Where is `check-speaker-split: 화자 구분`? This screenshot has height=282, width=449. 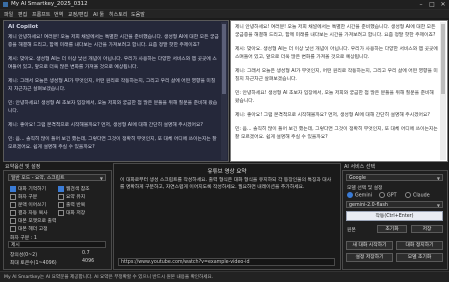 check-speaker-split: 화자 구분 is located at coordinates (23, 196).